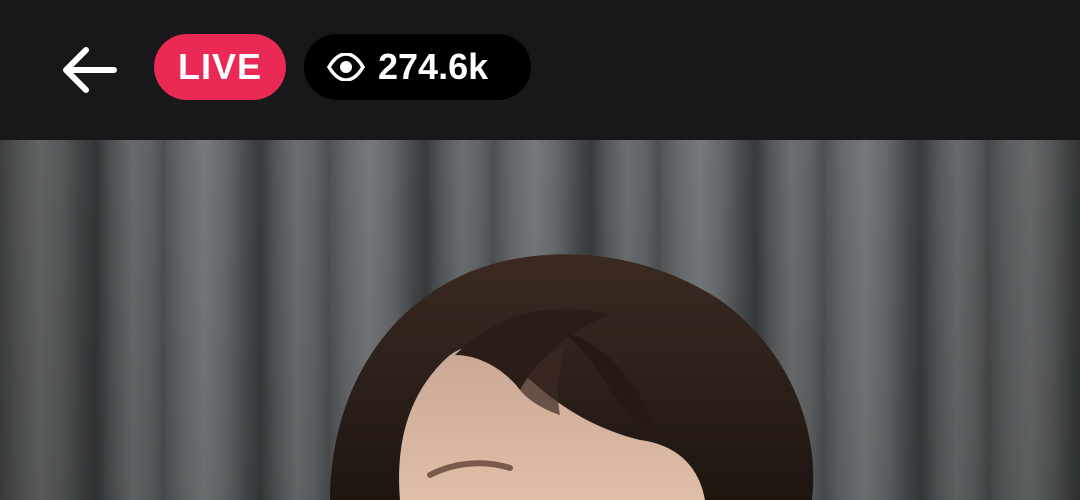 Image resolution: width=1080 pixels, height=500 pixels. I want to click on live-label: LIVE, so click(219, 66).